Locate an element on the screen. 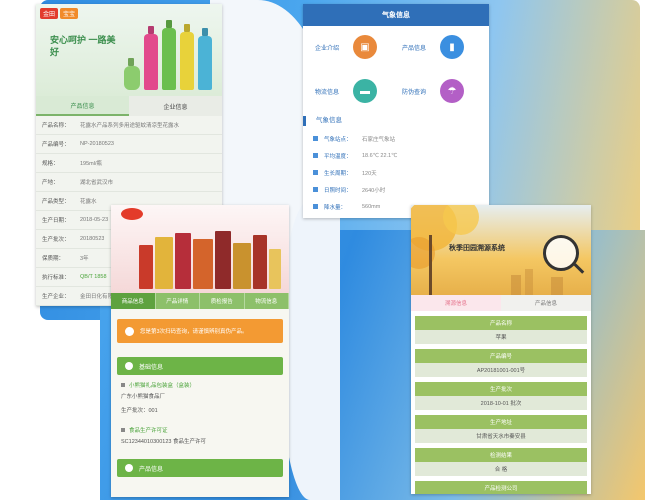  tab-goods-info: 商品信息 is located at coordinates (133, 301).